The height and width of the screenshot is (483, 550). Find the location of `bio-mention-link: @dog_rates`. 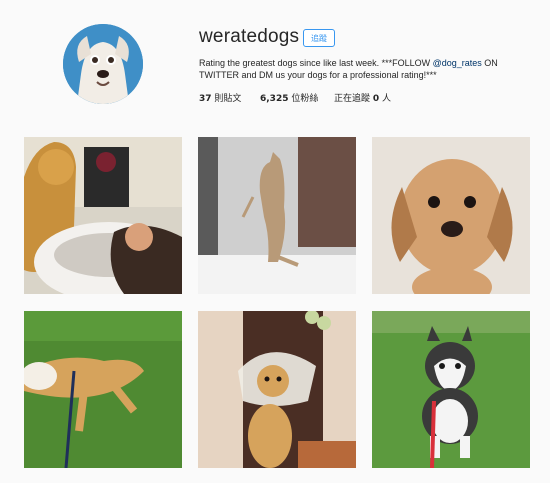

bio-mention-link: @dog_rates is located at coordinates (457, 63).